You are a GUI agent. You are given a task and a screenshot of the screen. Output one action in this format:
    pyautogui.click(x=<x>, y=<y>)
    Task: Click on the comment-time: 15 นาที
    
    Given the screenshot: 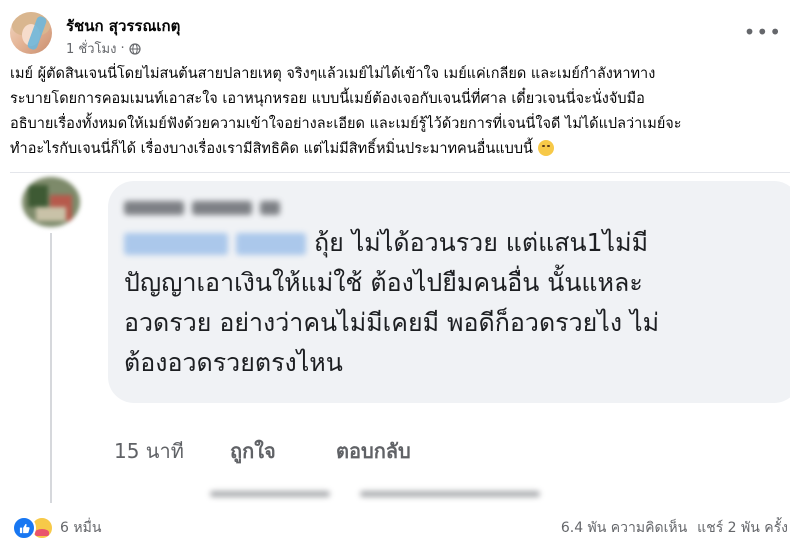 What is the action you would take?
    pyautogui.click(x=172, y=451)
    